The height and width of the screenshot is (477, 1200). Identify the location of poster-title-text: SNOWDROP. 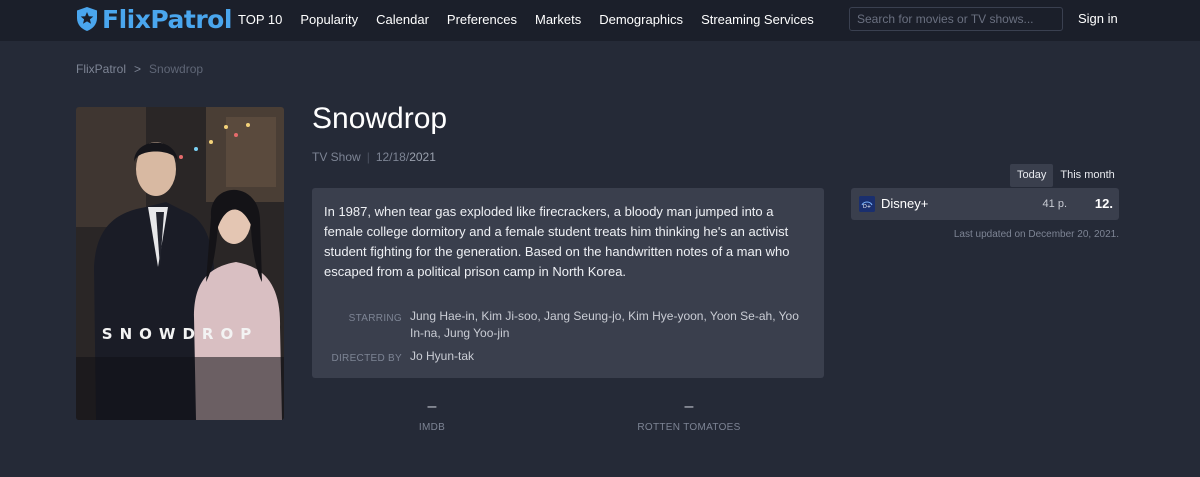
(180, 334).